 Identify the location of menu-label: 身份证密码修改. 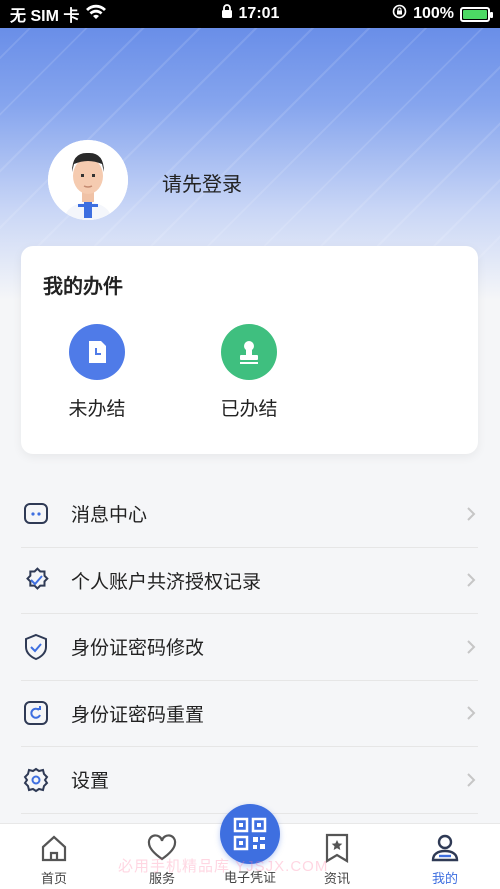
(138, 649).